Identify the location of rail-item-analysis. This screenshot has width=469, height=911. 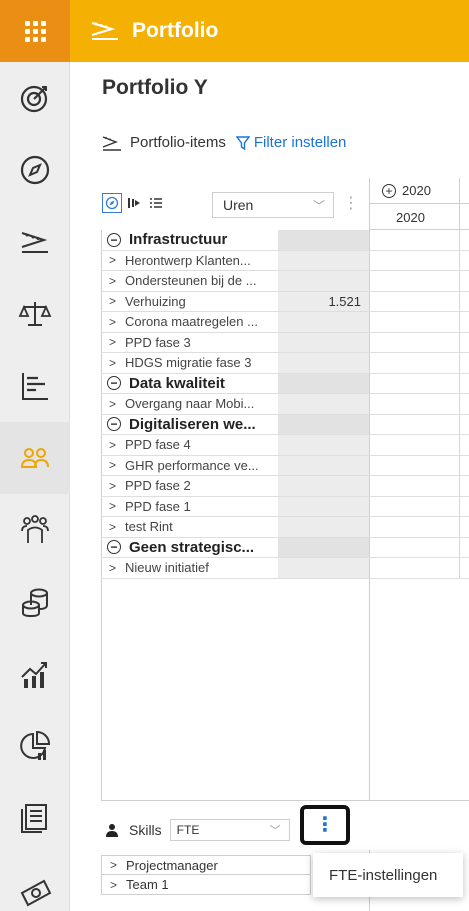
(35, 674).